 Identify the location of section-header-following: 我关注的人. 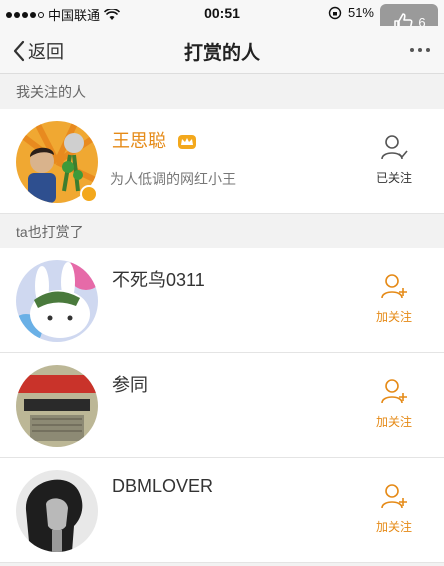
(222, 92).